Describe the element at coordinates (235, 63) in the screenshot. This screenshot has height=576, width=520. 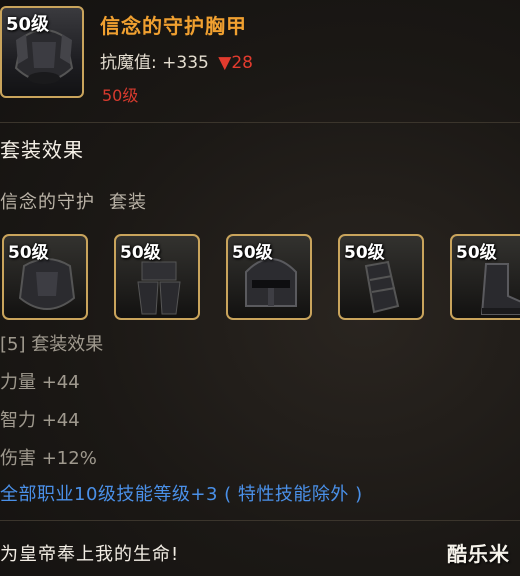
I see `stat-delta: ▼28` at that location.